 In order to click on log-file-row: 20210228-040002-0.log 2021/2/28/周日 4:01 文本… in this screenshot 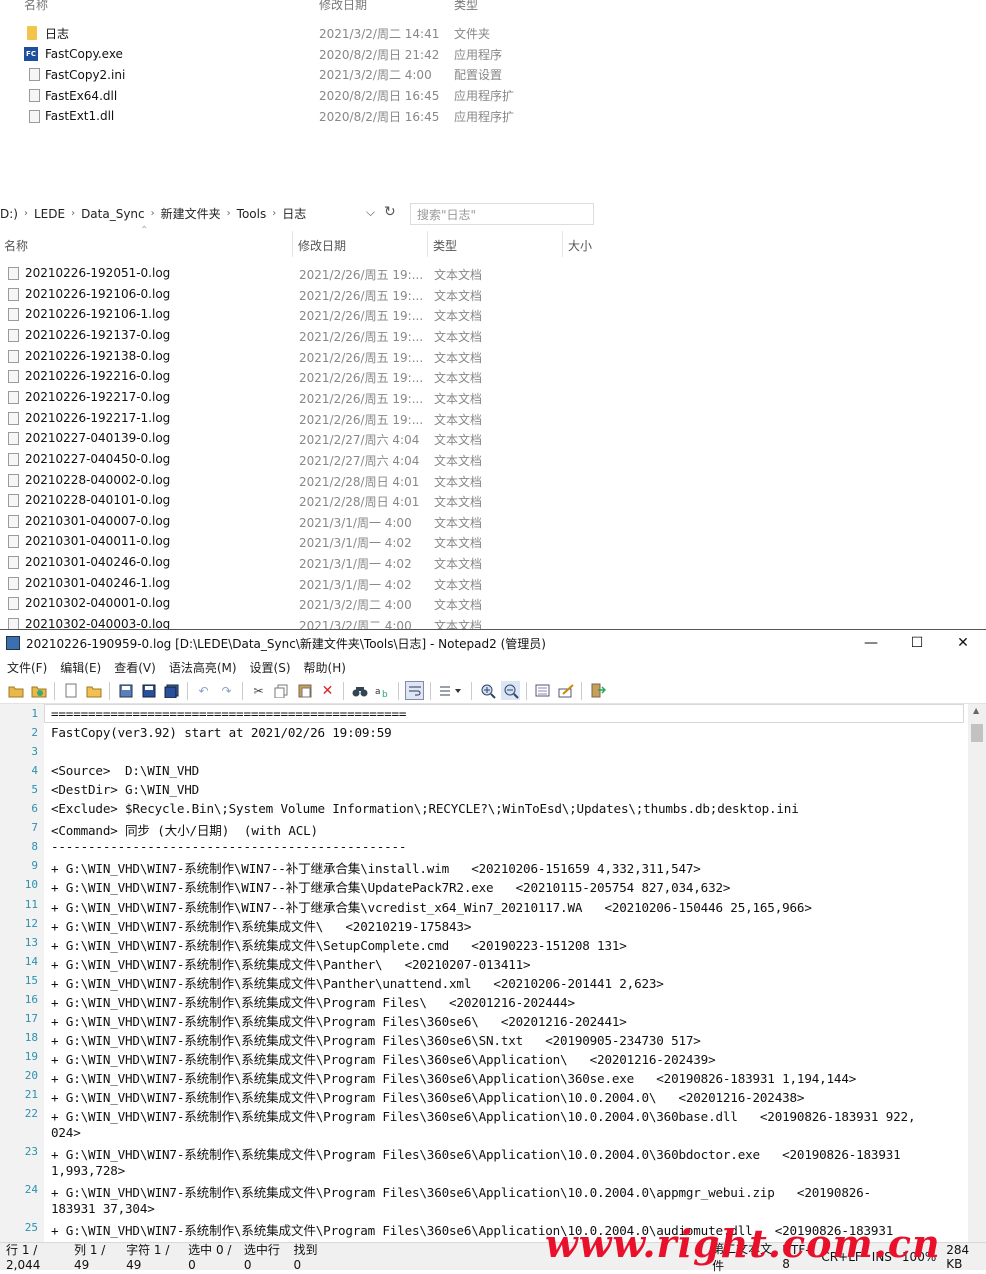, I will do `click(300, 481)`.